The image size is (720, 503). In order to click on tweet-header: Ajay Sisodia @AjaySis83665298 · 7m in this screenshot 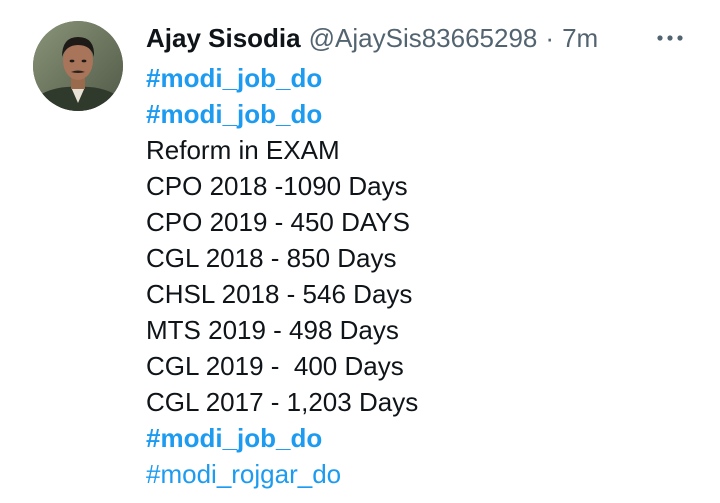, I will do `click(372, 38)`.